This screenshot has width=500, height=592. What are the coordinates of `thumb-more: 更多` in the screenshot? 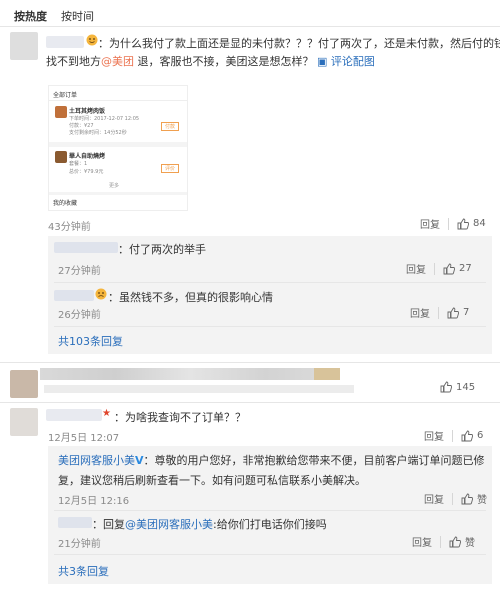 It's located at (114, 186).